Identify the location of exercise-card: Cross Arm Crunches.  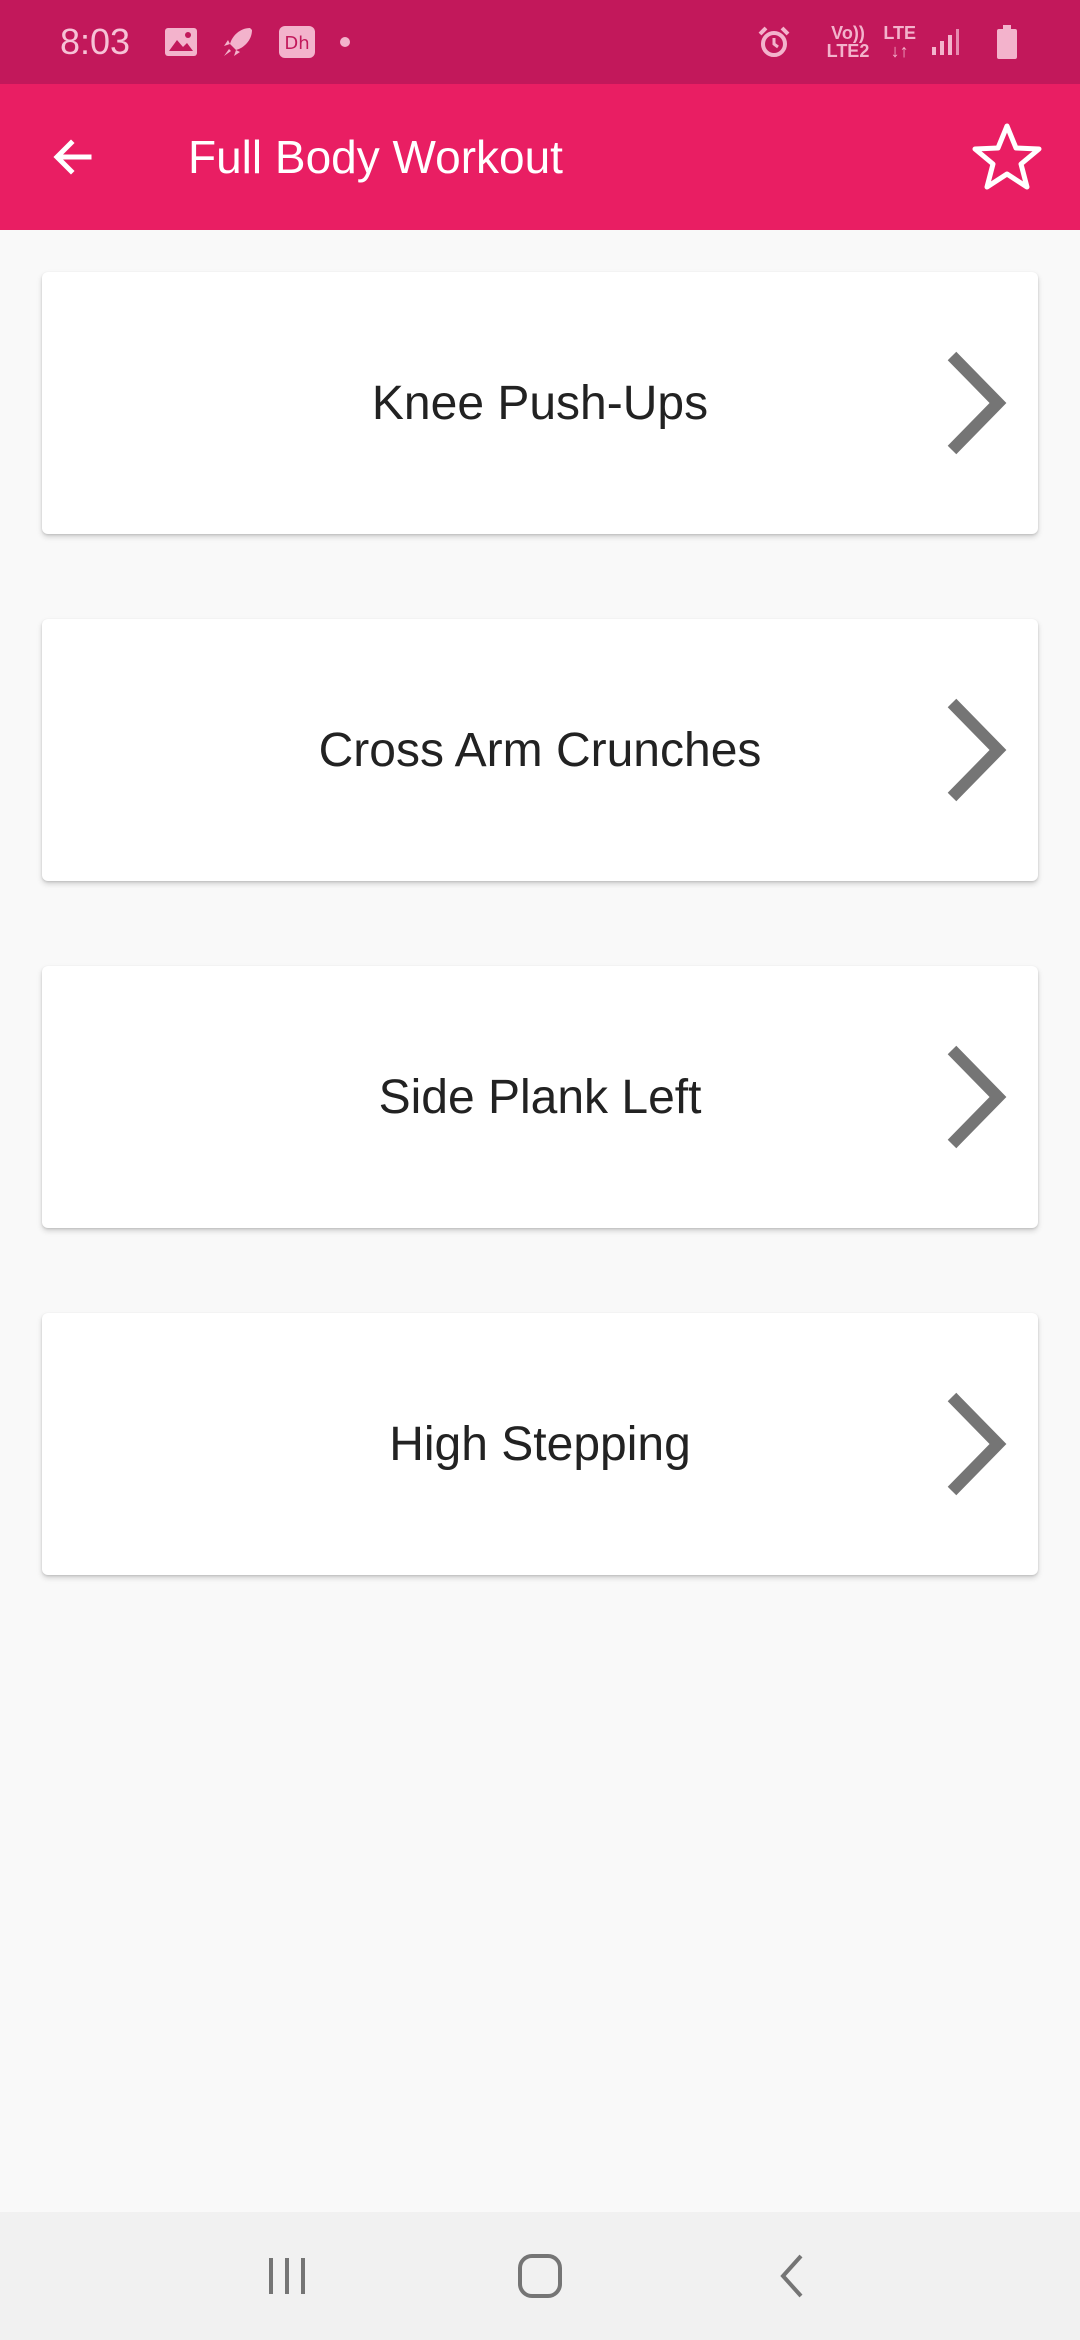
(540, 750).